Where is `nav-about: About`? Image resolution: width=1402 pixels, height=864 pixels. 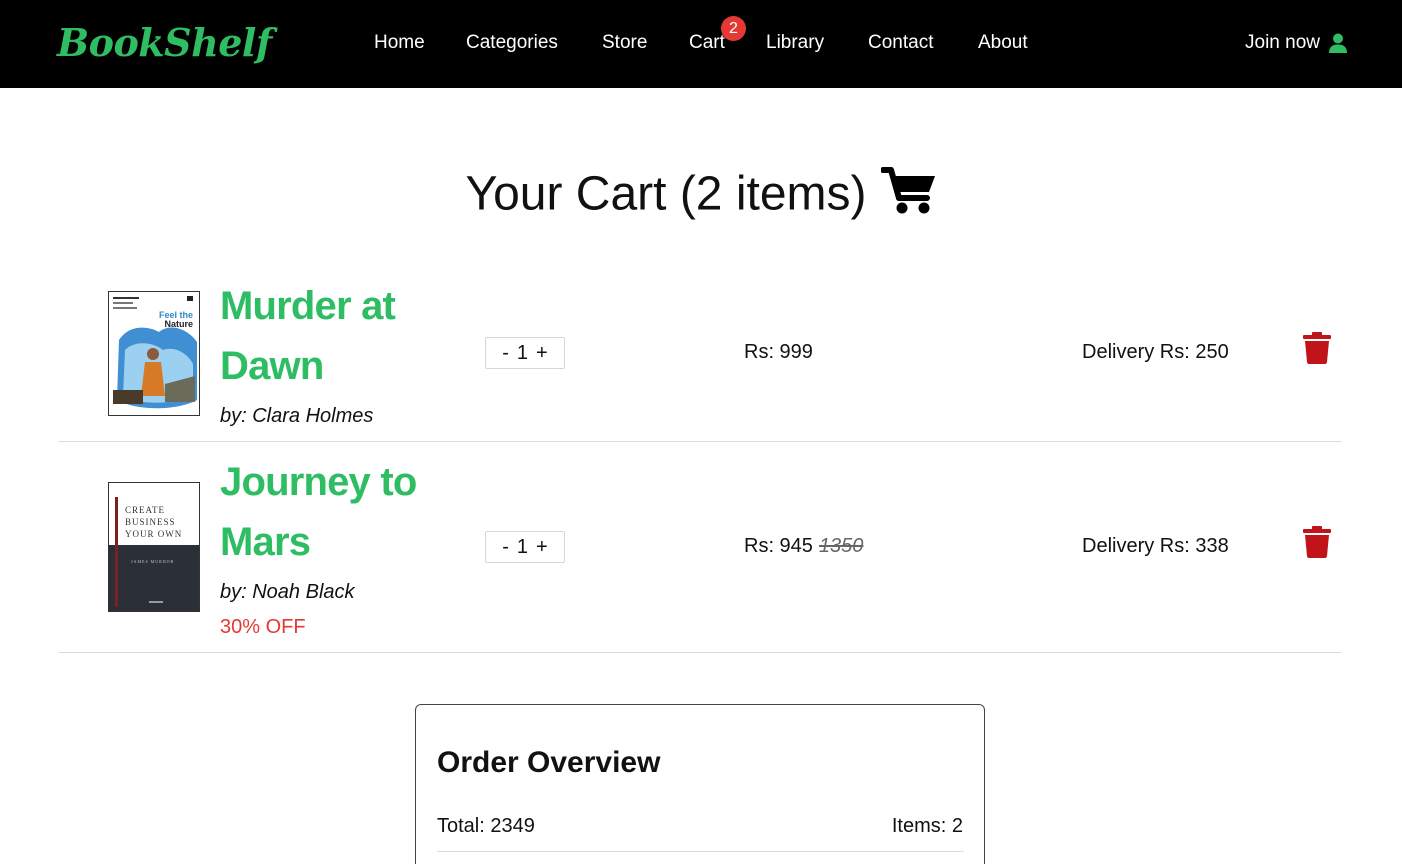
nav-about: About is located at coordinates (1003, 43).